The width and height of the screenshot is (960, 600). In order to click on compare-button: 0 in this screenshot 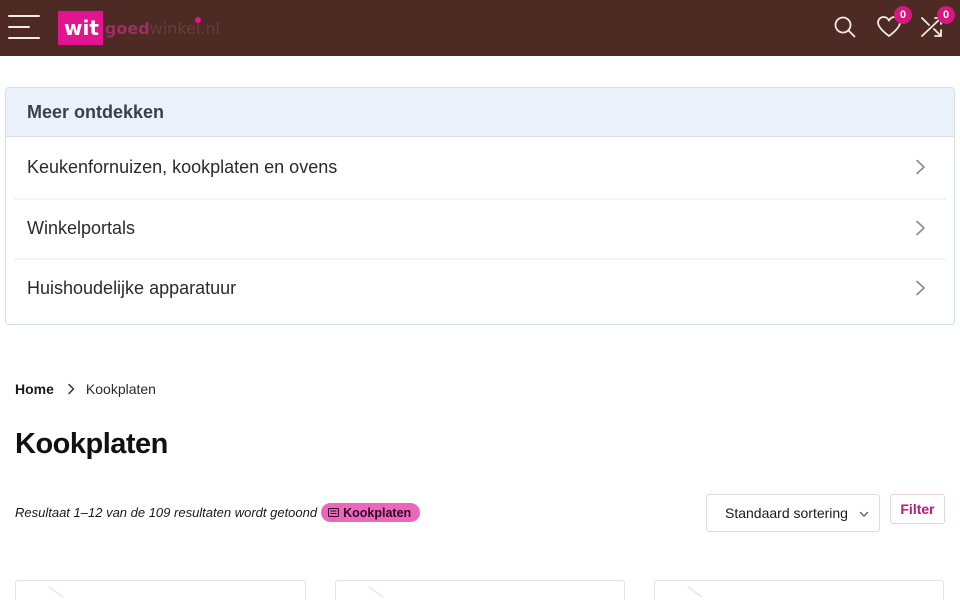, I will do `click(937, 23)`.